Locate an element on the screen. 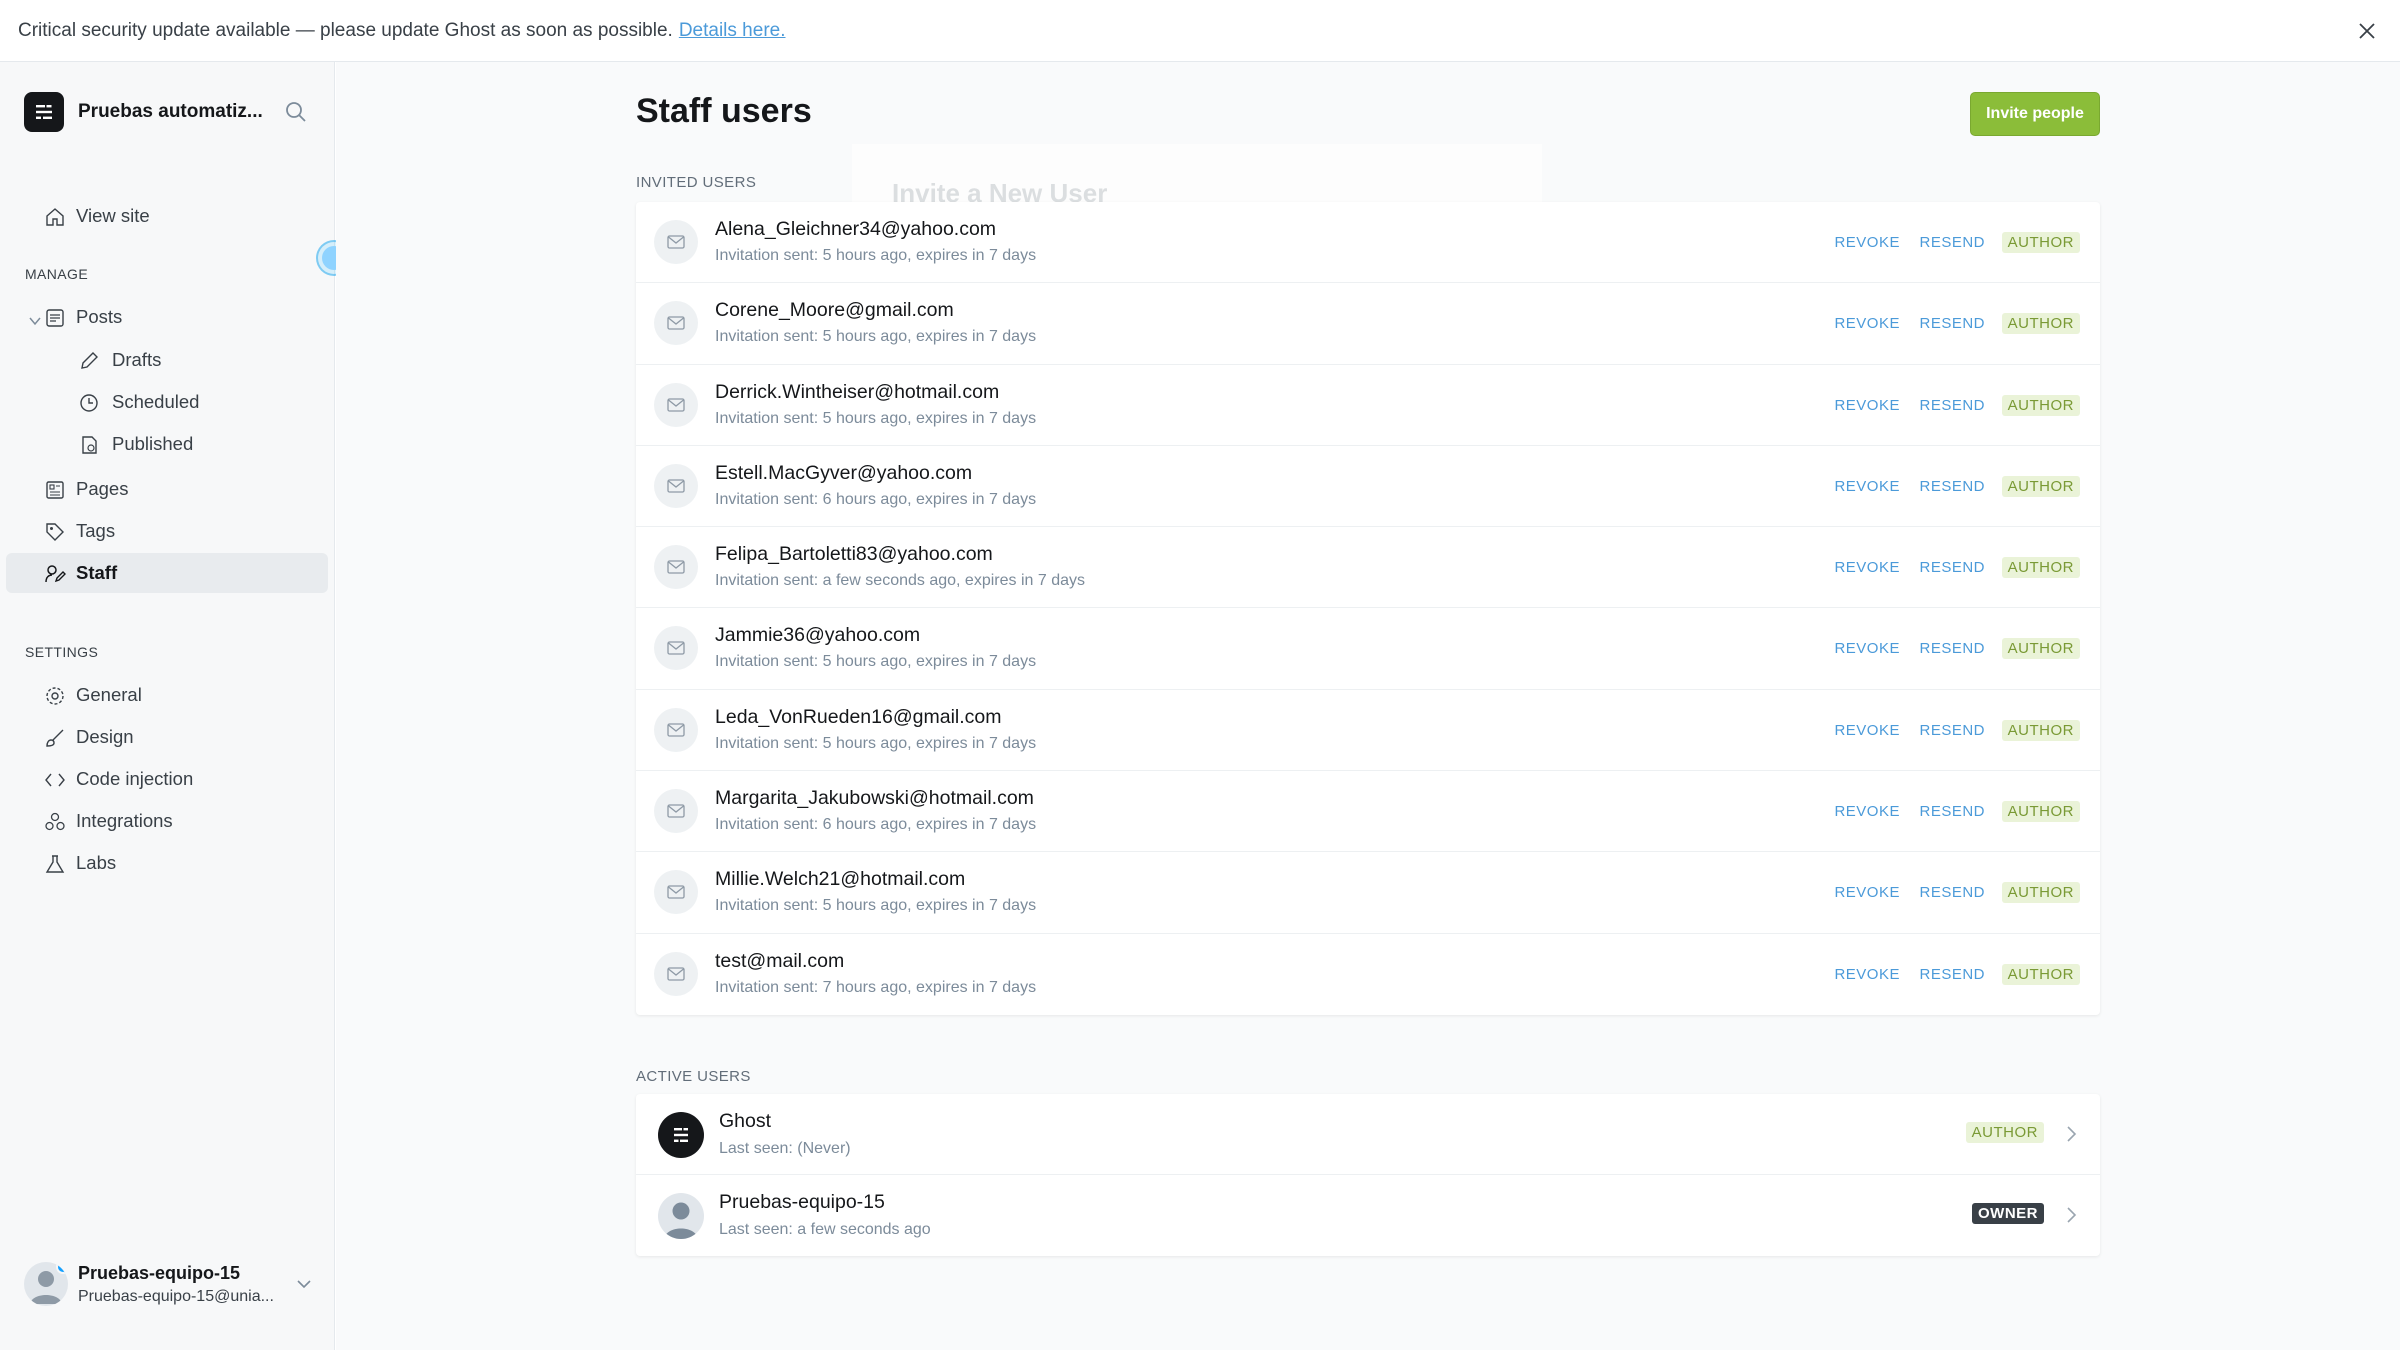  sidebar-item-general: General is located at coordinates (167, 695).